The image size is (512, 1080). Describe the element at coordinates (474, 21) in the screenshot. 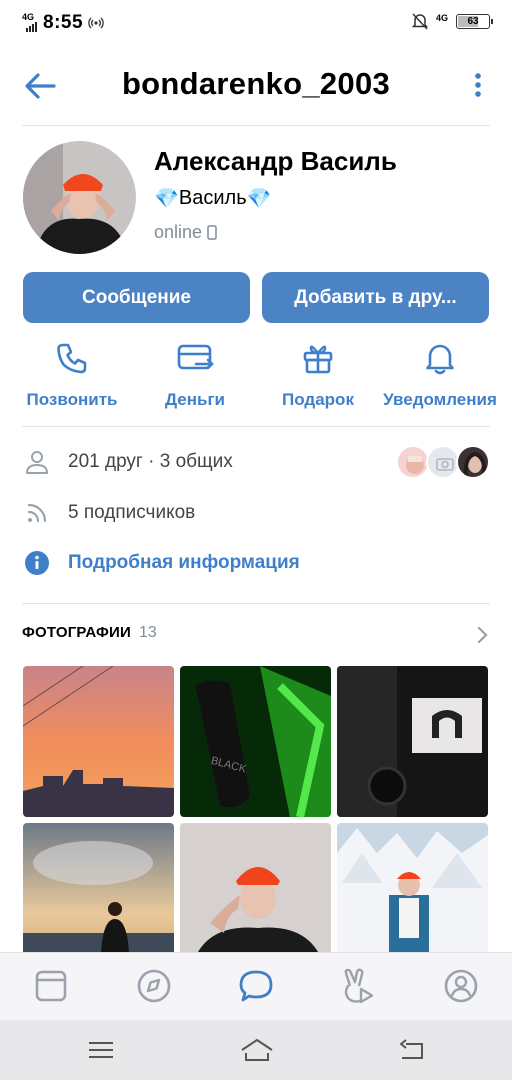

I see `battery-icon: 63` at that location.